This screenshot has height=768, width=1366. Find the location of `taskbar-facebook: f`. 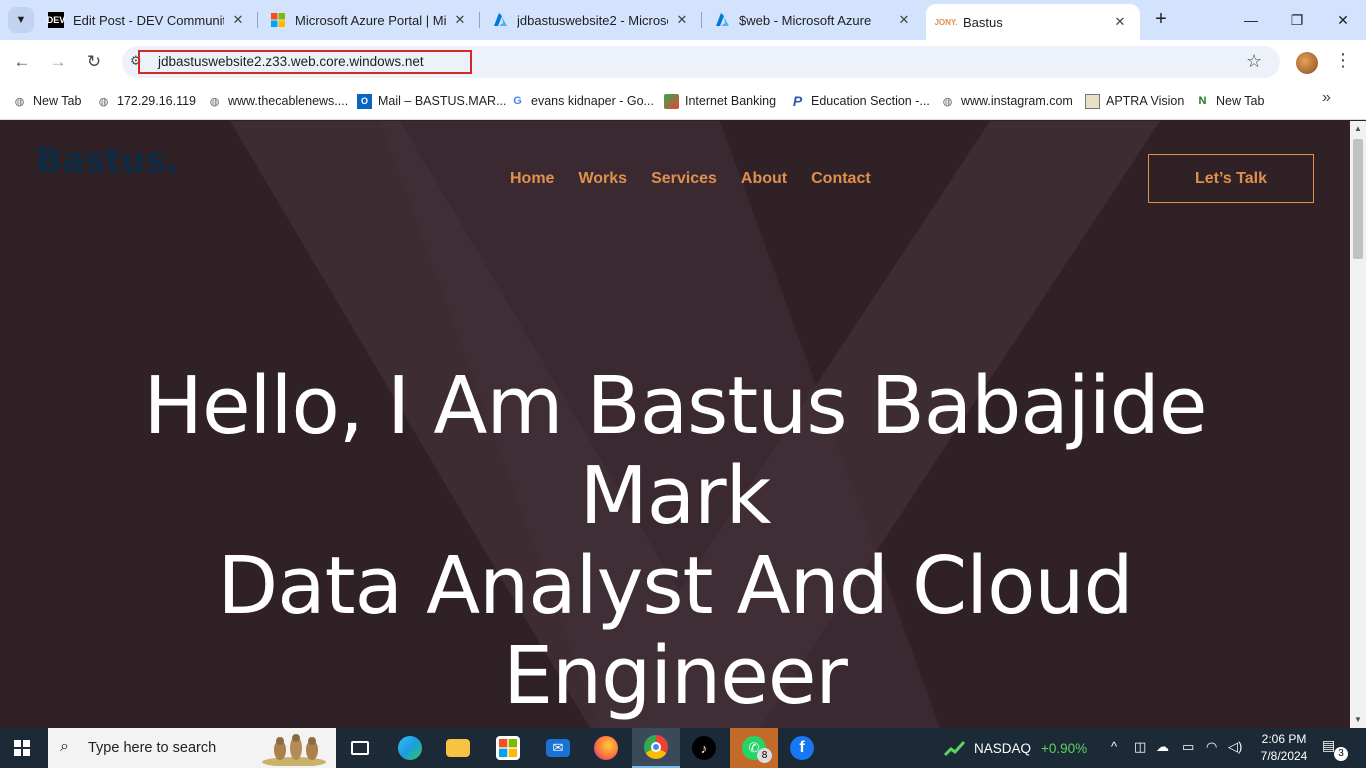

taskbar-facebook: f is located at coordinates (802, 748).